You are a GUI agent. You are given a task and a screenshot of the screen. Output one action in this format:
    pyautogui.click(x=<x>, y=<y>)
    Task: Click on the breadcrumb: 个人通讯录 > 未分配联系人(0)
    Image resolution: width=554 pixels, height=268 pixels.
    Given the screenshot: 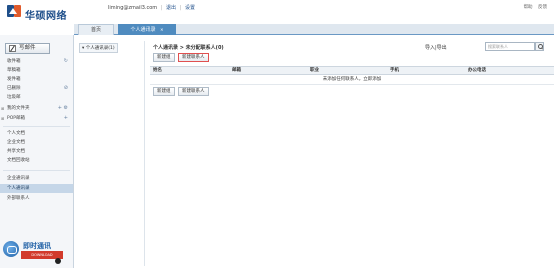 What is the action you would take?
    pyautogui.click(x=188, y=48)
    